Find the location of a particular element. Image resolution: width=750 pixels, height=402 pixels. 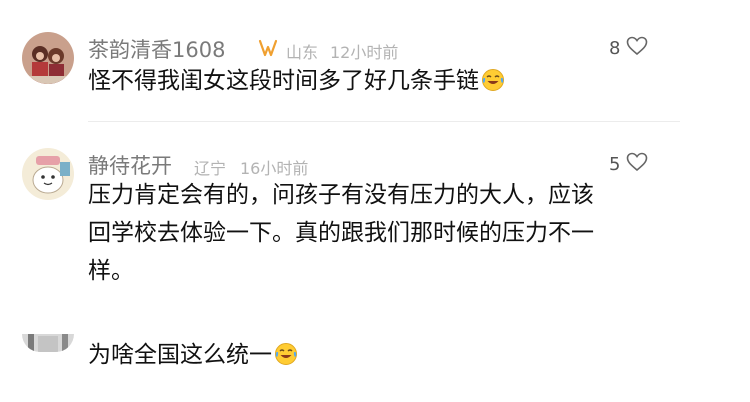

like-button: 5 is located at coordinates (628, 164).